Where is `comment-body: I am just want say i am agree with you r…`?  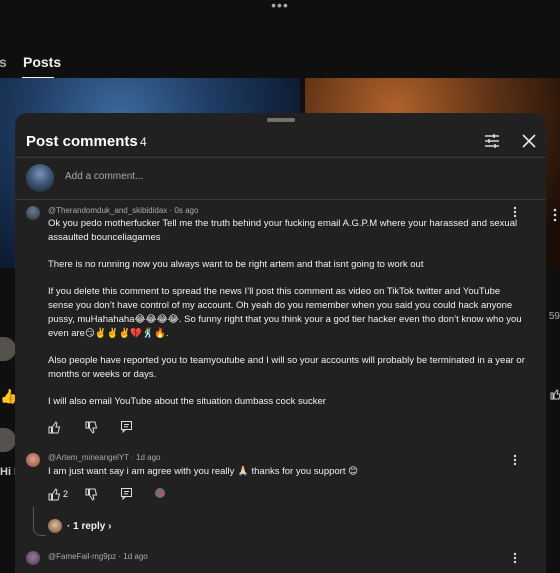
comment-body: I am just want say i am agree with you r… is located at coordinates (283, 478).